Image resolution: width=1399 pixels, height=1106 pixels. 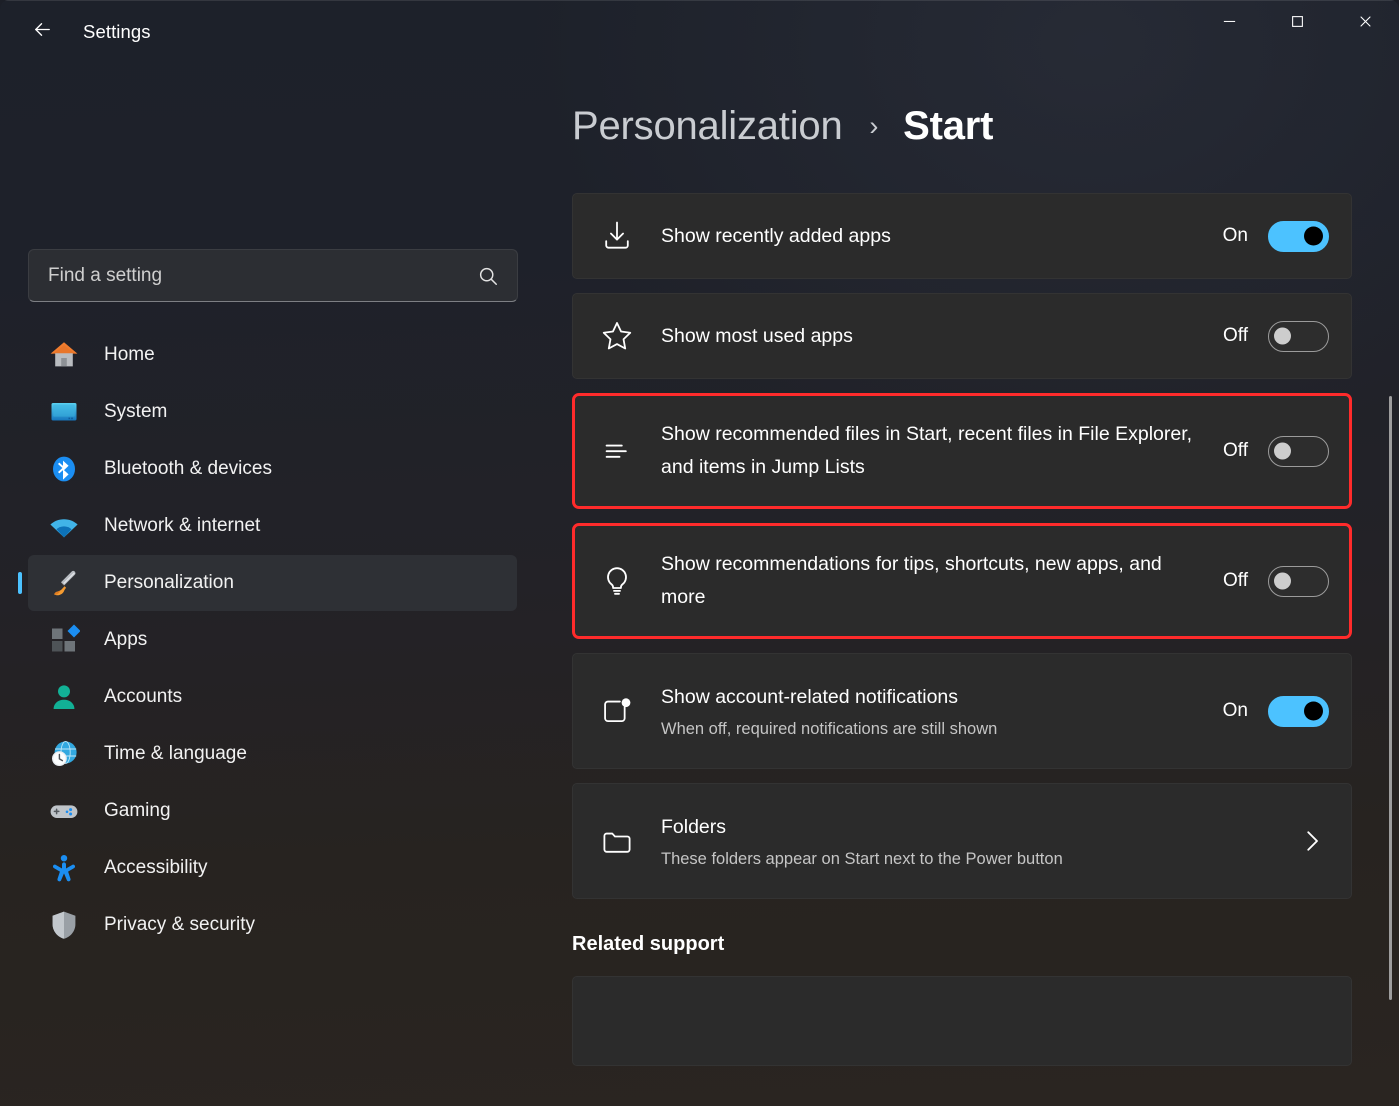 What do you see at coordinates (64, 640) in the screenshot?
I see `apps-icon` at bounding box center [64, 640].